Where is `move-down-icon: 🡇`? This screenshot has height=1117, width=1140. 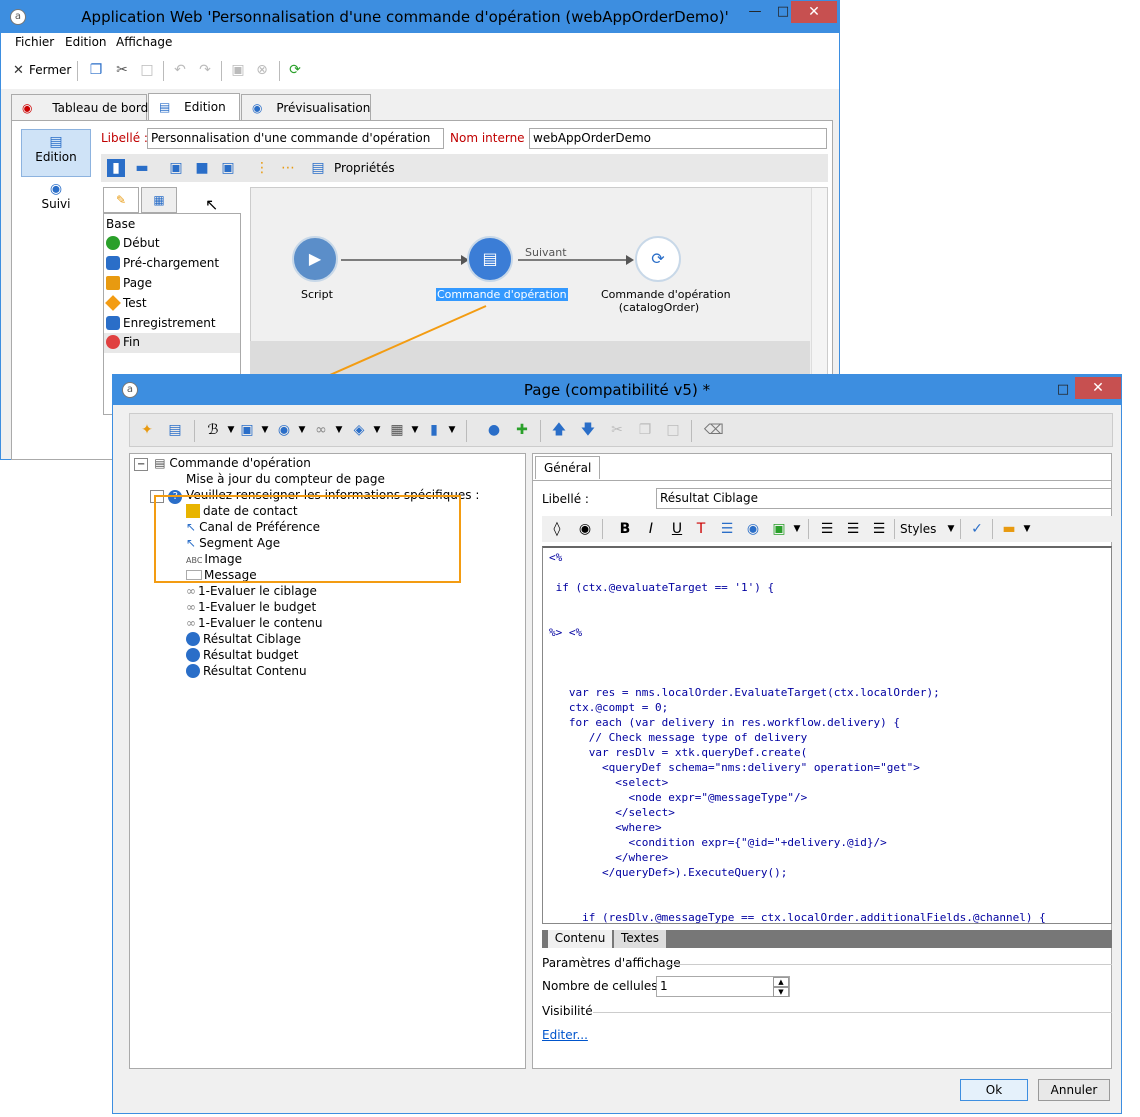
move-down-icon: 🡇 is located at coordinates (588, 430).